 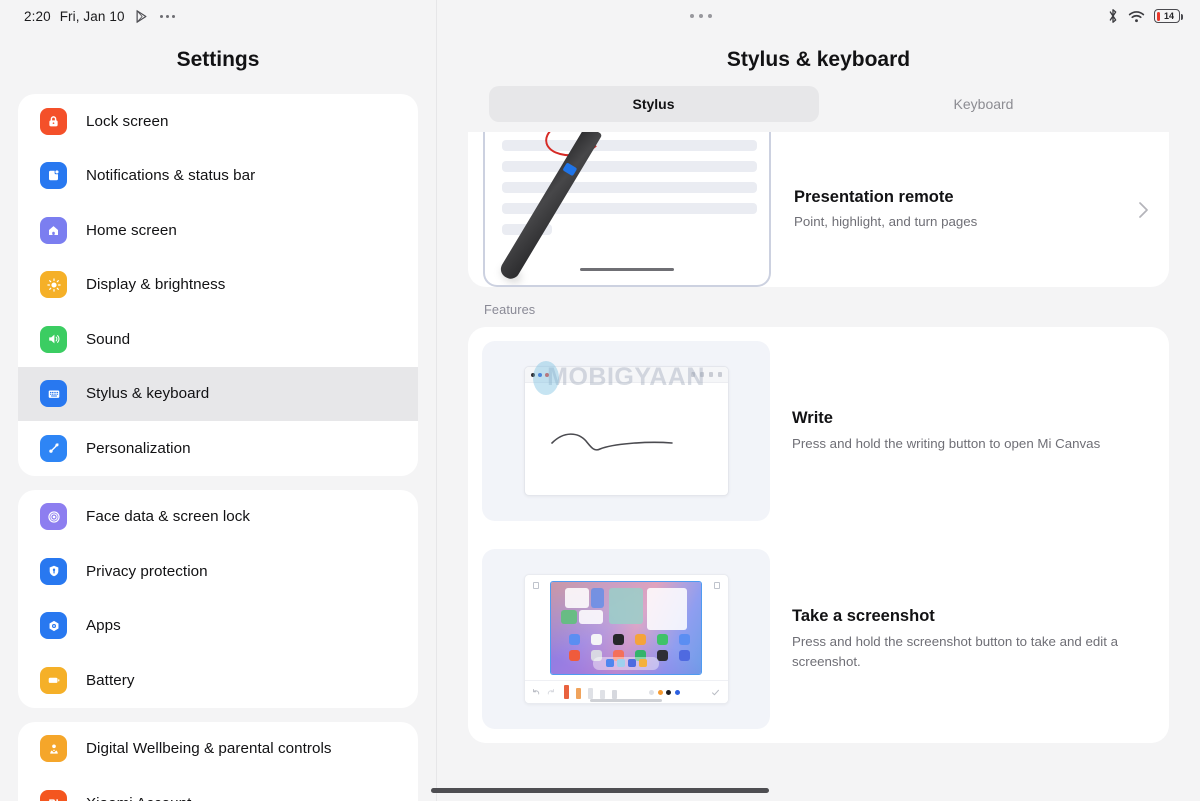 I want to click on sidebar-item-label: Notifications & status bar, so click(x=171, y=176).